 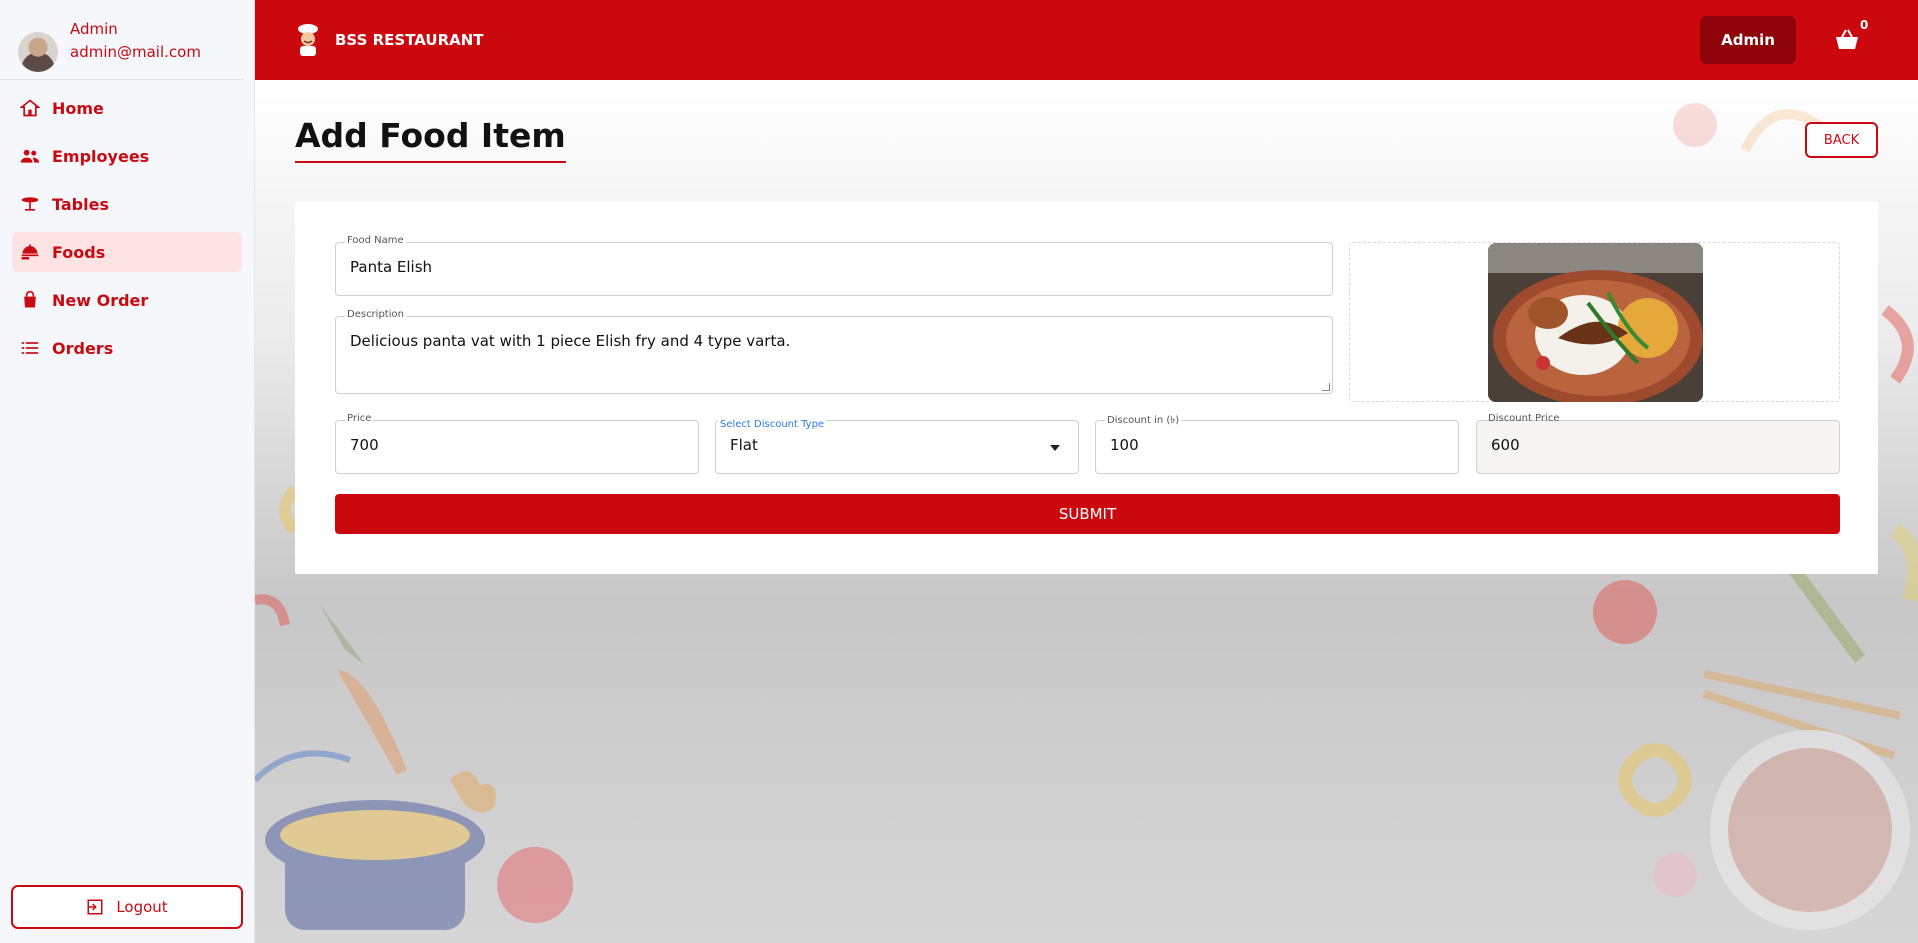 What do you see at coordinates (1748, 40) in the screenshot?
I see `admin-button: Admin` at bounding box center [1748, 40].